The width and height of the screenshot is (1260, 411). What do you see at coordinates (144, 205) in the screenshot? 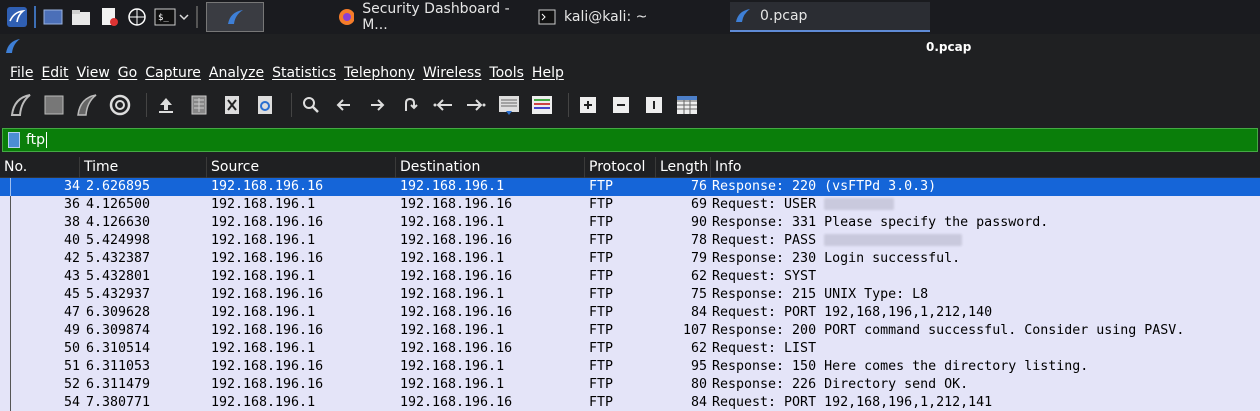
I see `cell-time: 4.126500` at bounding box center [144, 205].